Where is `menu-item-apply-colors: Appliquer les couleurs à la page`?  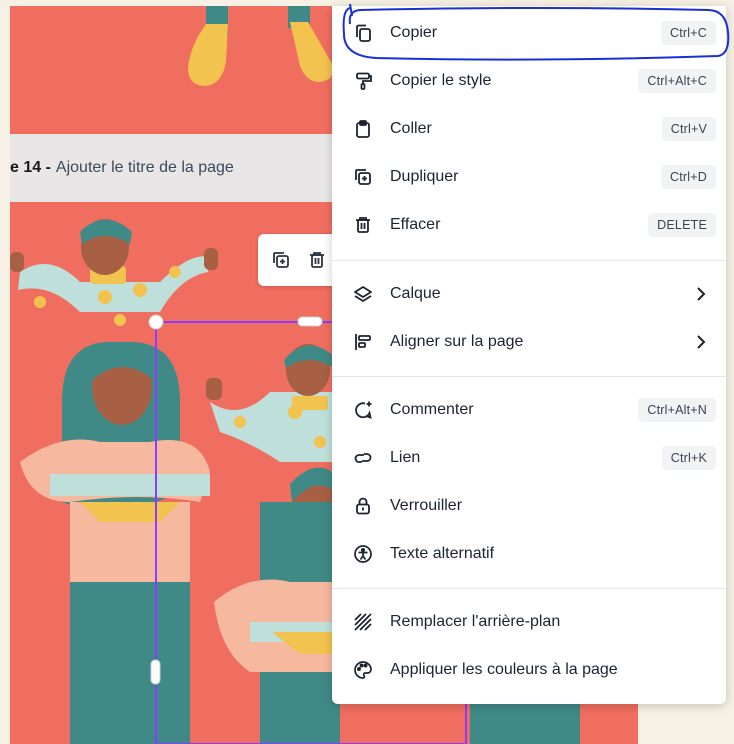 menu-item-apply-colors: Appliquer les couleurs à la page is located at coordinates (529, 670).